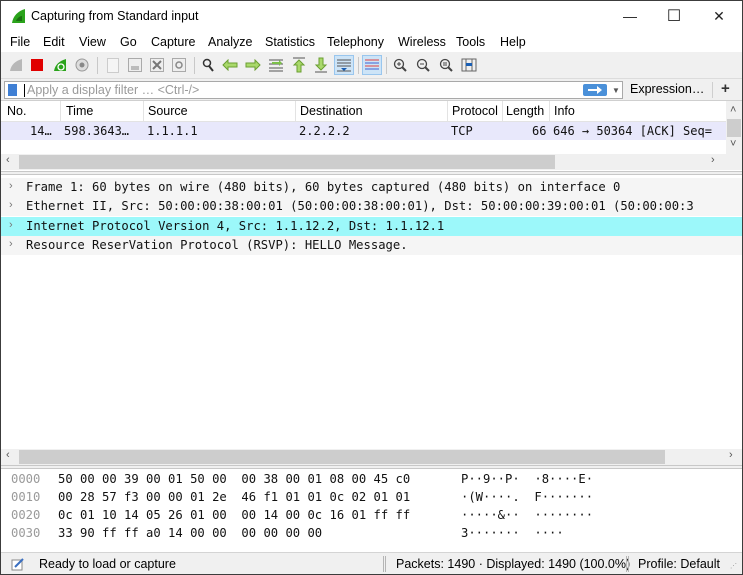 The width and height of the screenshot is (743, 575). Describe the element at coordinates (115, 16) in the screenshot. I see `window-title: Capturing from Standard input` at that location.